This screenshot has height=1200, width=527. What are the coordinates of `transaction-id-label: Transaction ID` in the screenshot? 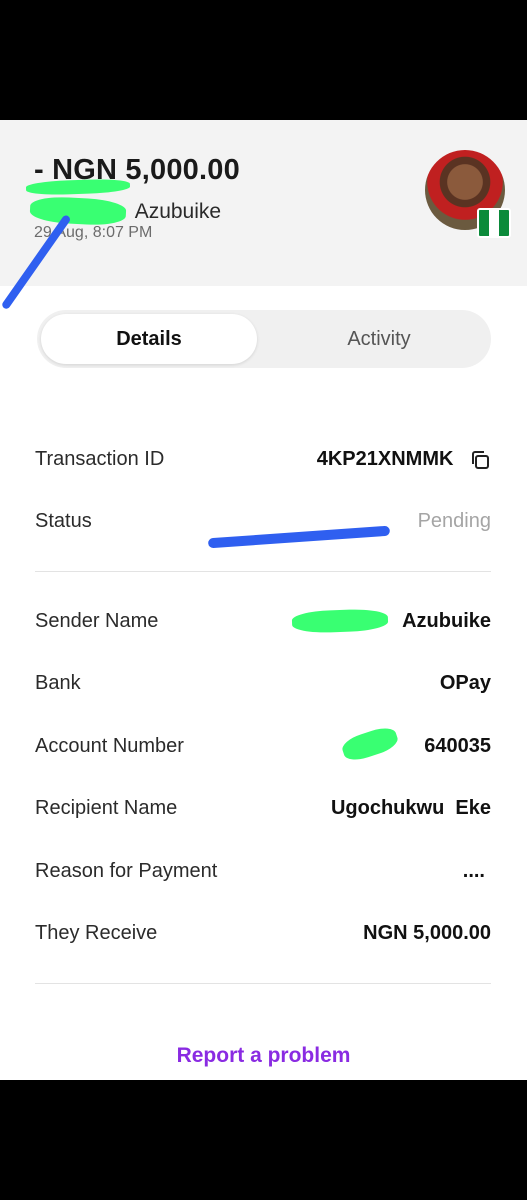 It's located at (100, 459).